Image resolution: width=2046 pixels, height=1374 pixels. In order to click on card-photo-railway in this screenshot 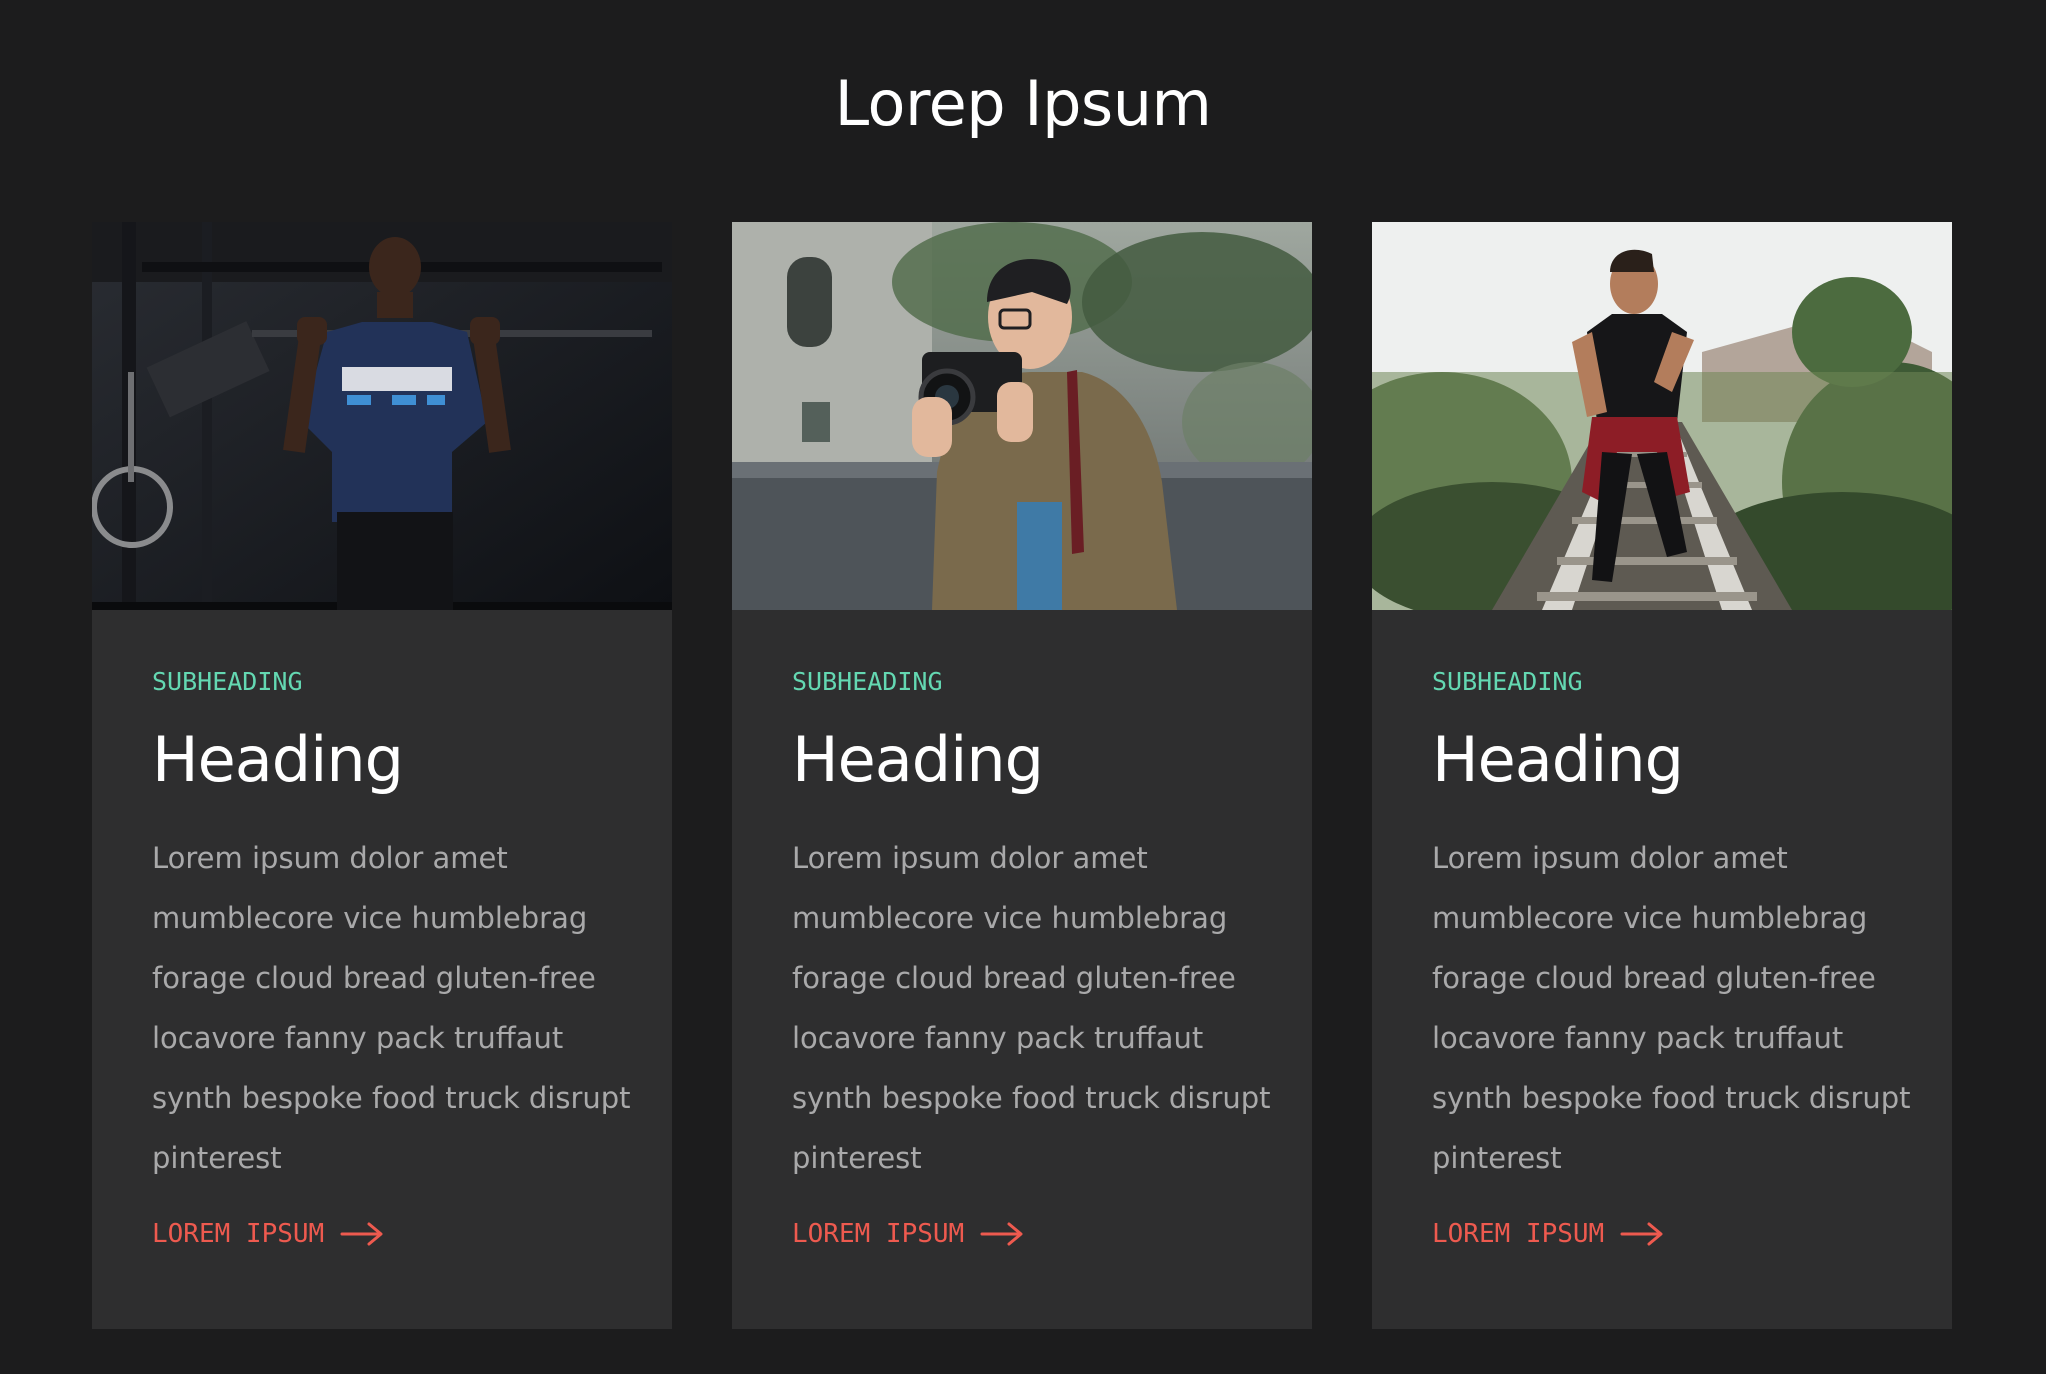, I will do `click(1662, 416)`.